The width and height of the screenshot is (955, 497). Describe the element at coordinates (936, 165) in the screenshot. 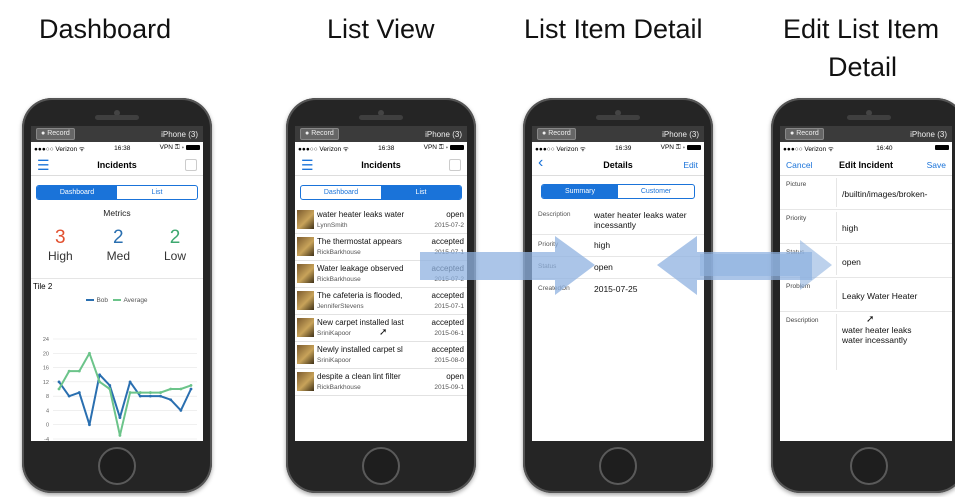

I see `save-button: Save` at that location.